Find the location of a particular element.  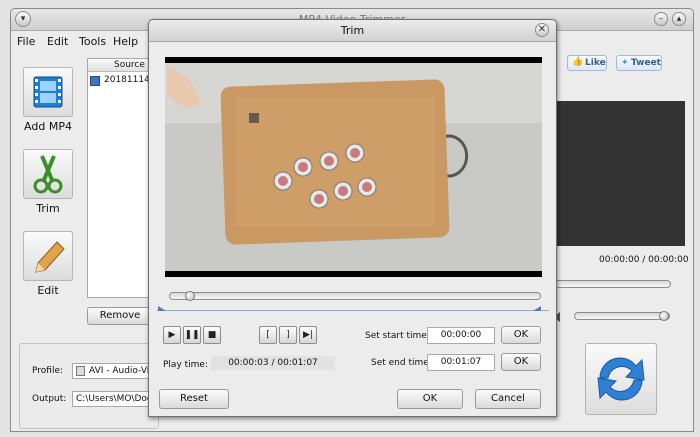

edit-button is located at coordinates (48, 256).